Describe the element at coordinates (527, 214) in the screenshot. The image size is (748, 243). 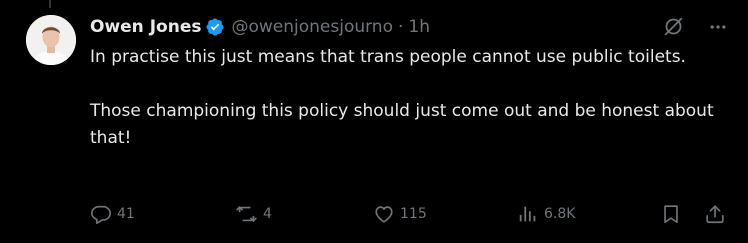
I see `views-icon` at that location.